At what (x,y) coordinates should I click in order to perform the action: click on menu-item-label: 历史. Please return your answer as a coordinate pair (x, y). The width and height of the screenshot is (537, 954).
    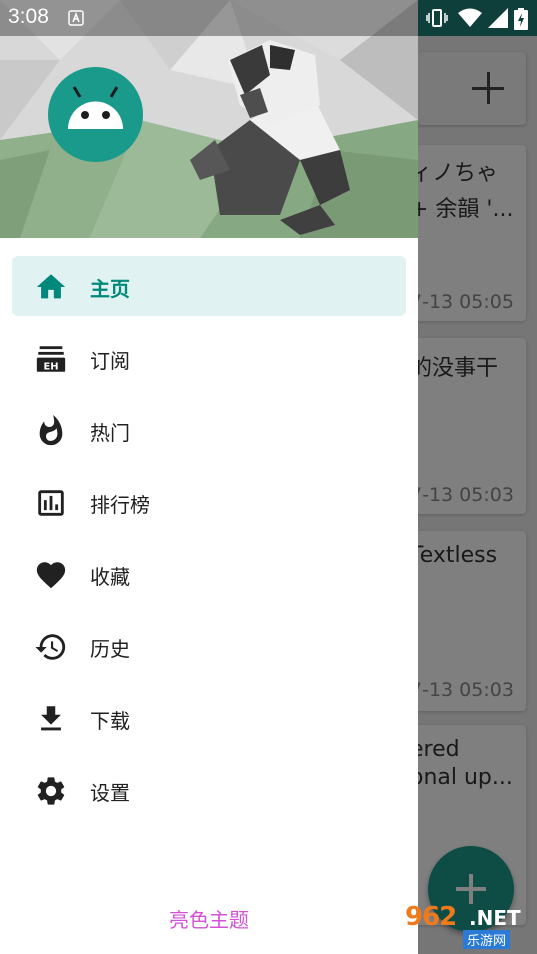
    Looking at the image, I should click on (110, 649).